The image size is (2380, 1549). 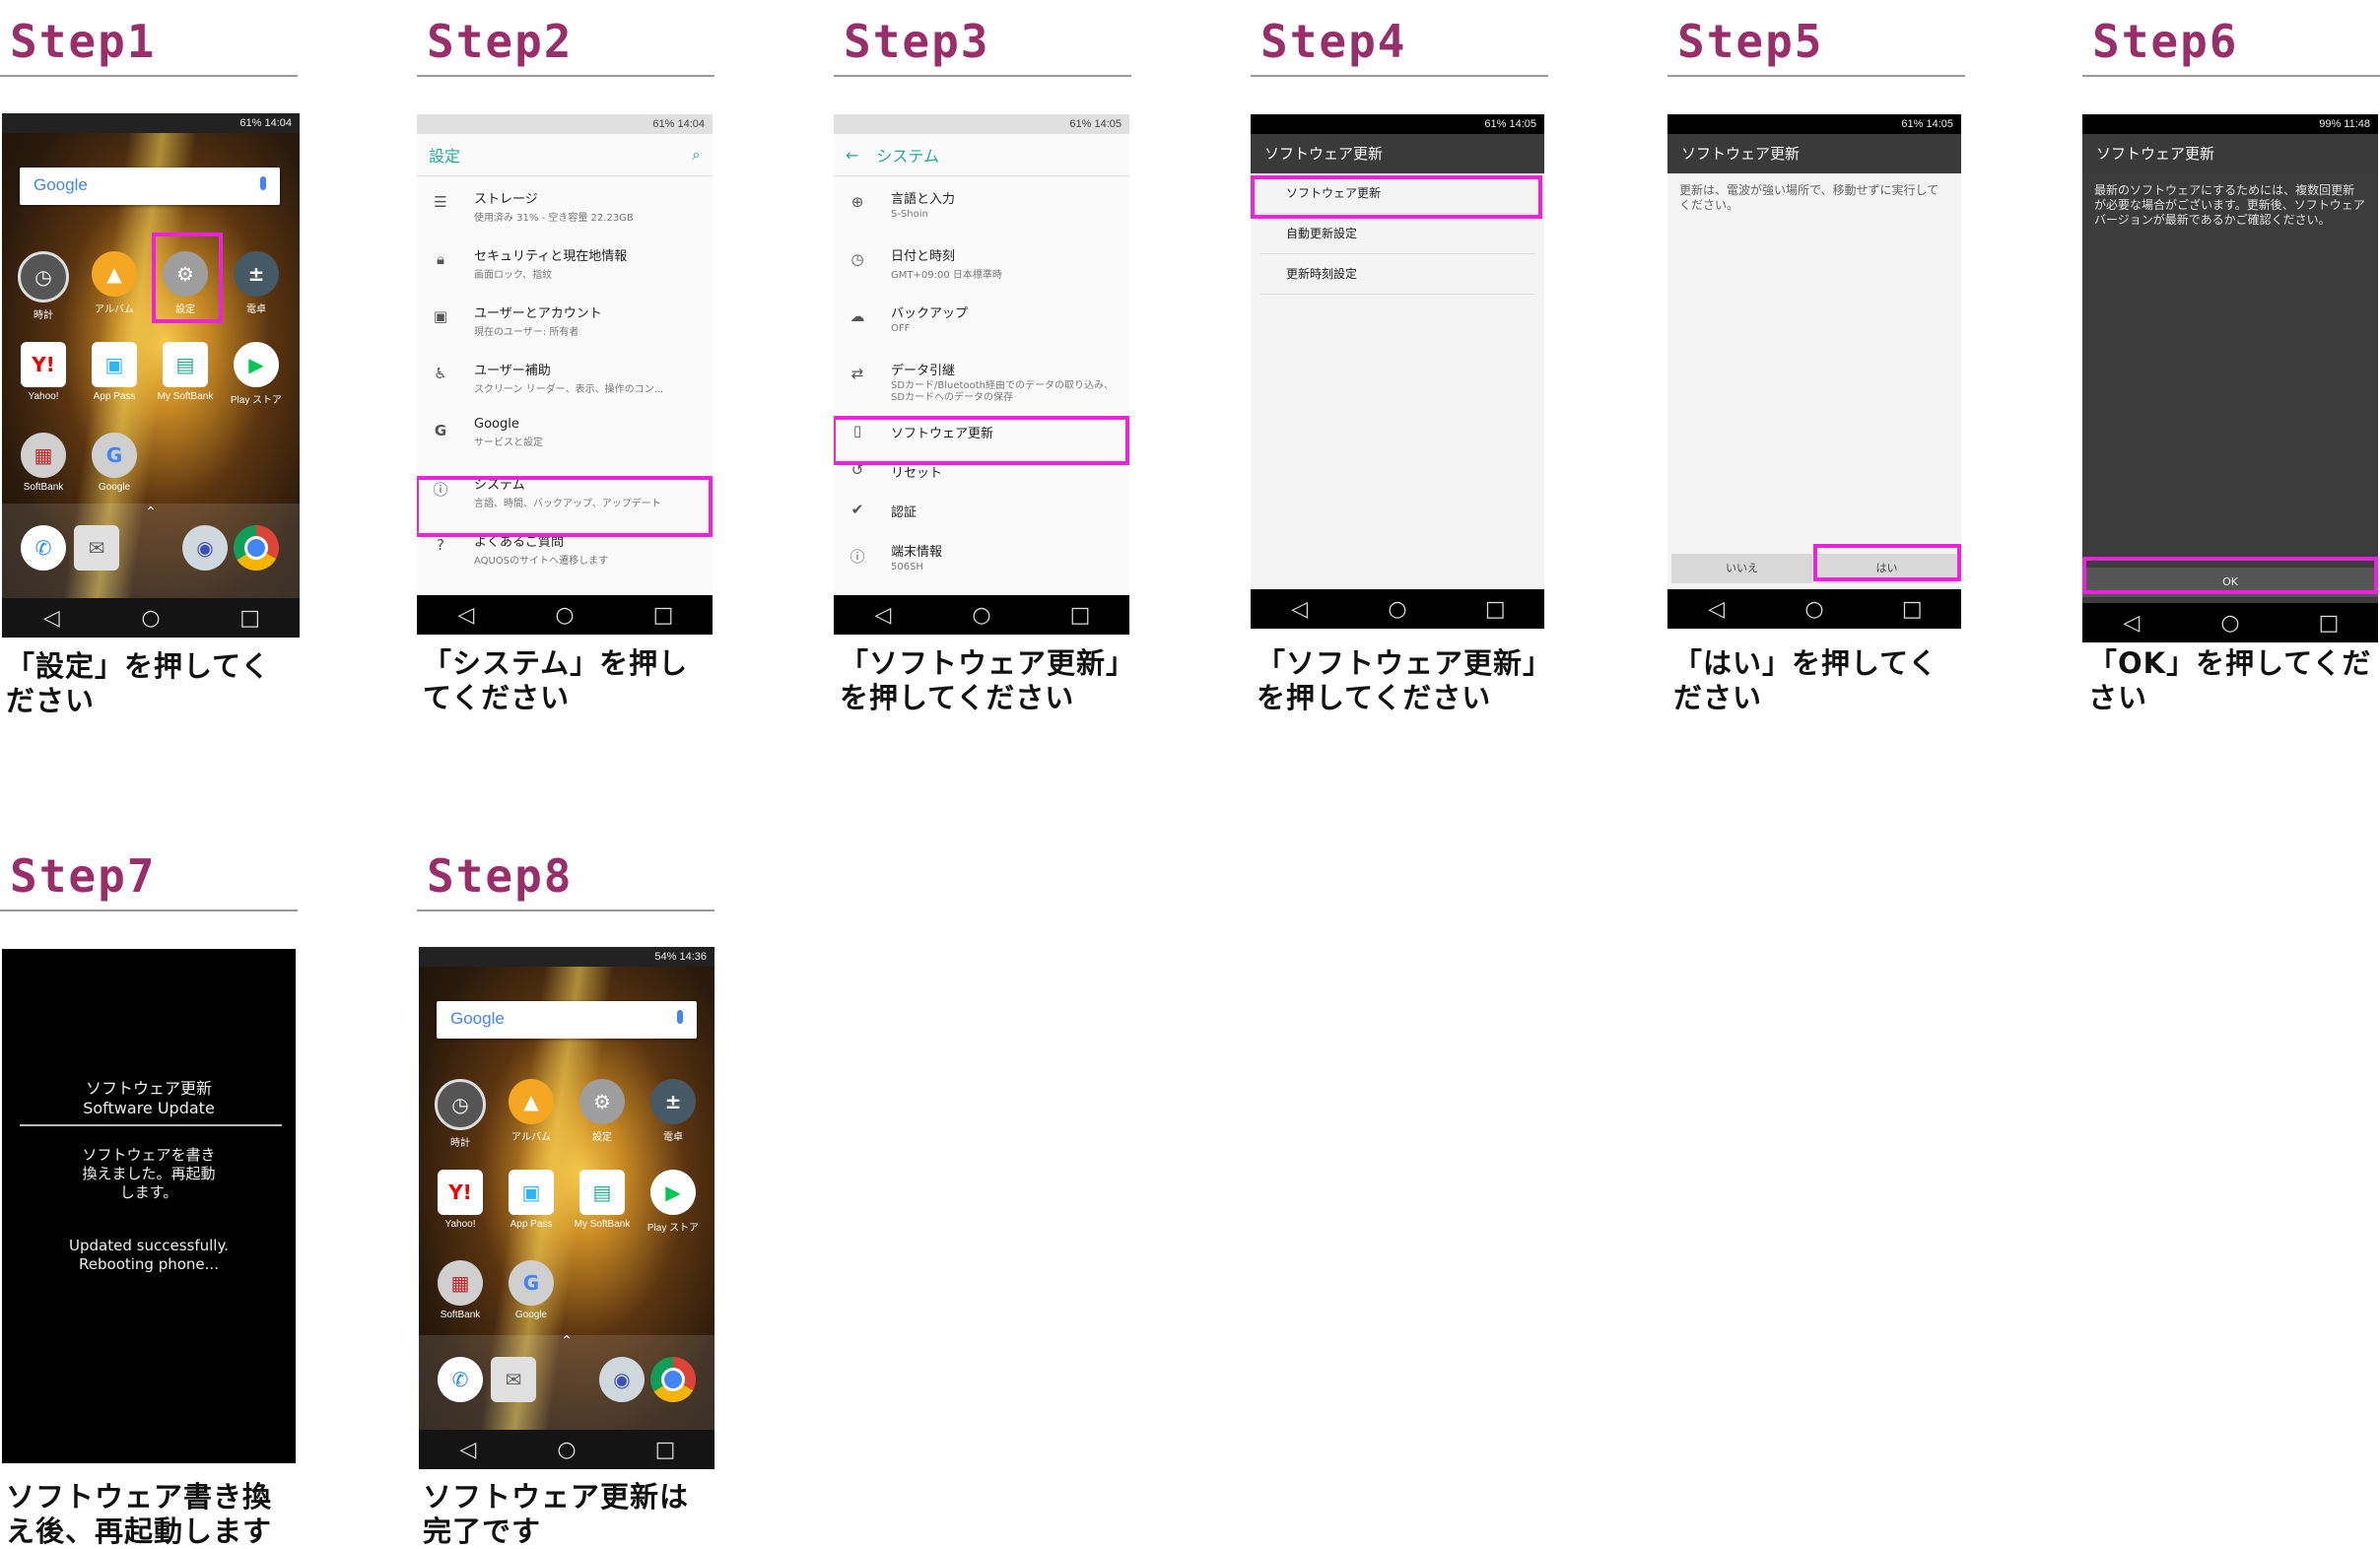 I want to click on reboot-title: ソフトウェア更新 Software Update, so click(x=149, y=1098).